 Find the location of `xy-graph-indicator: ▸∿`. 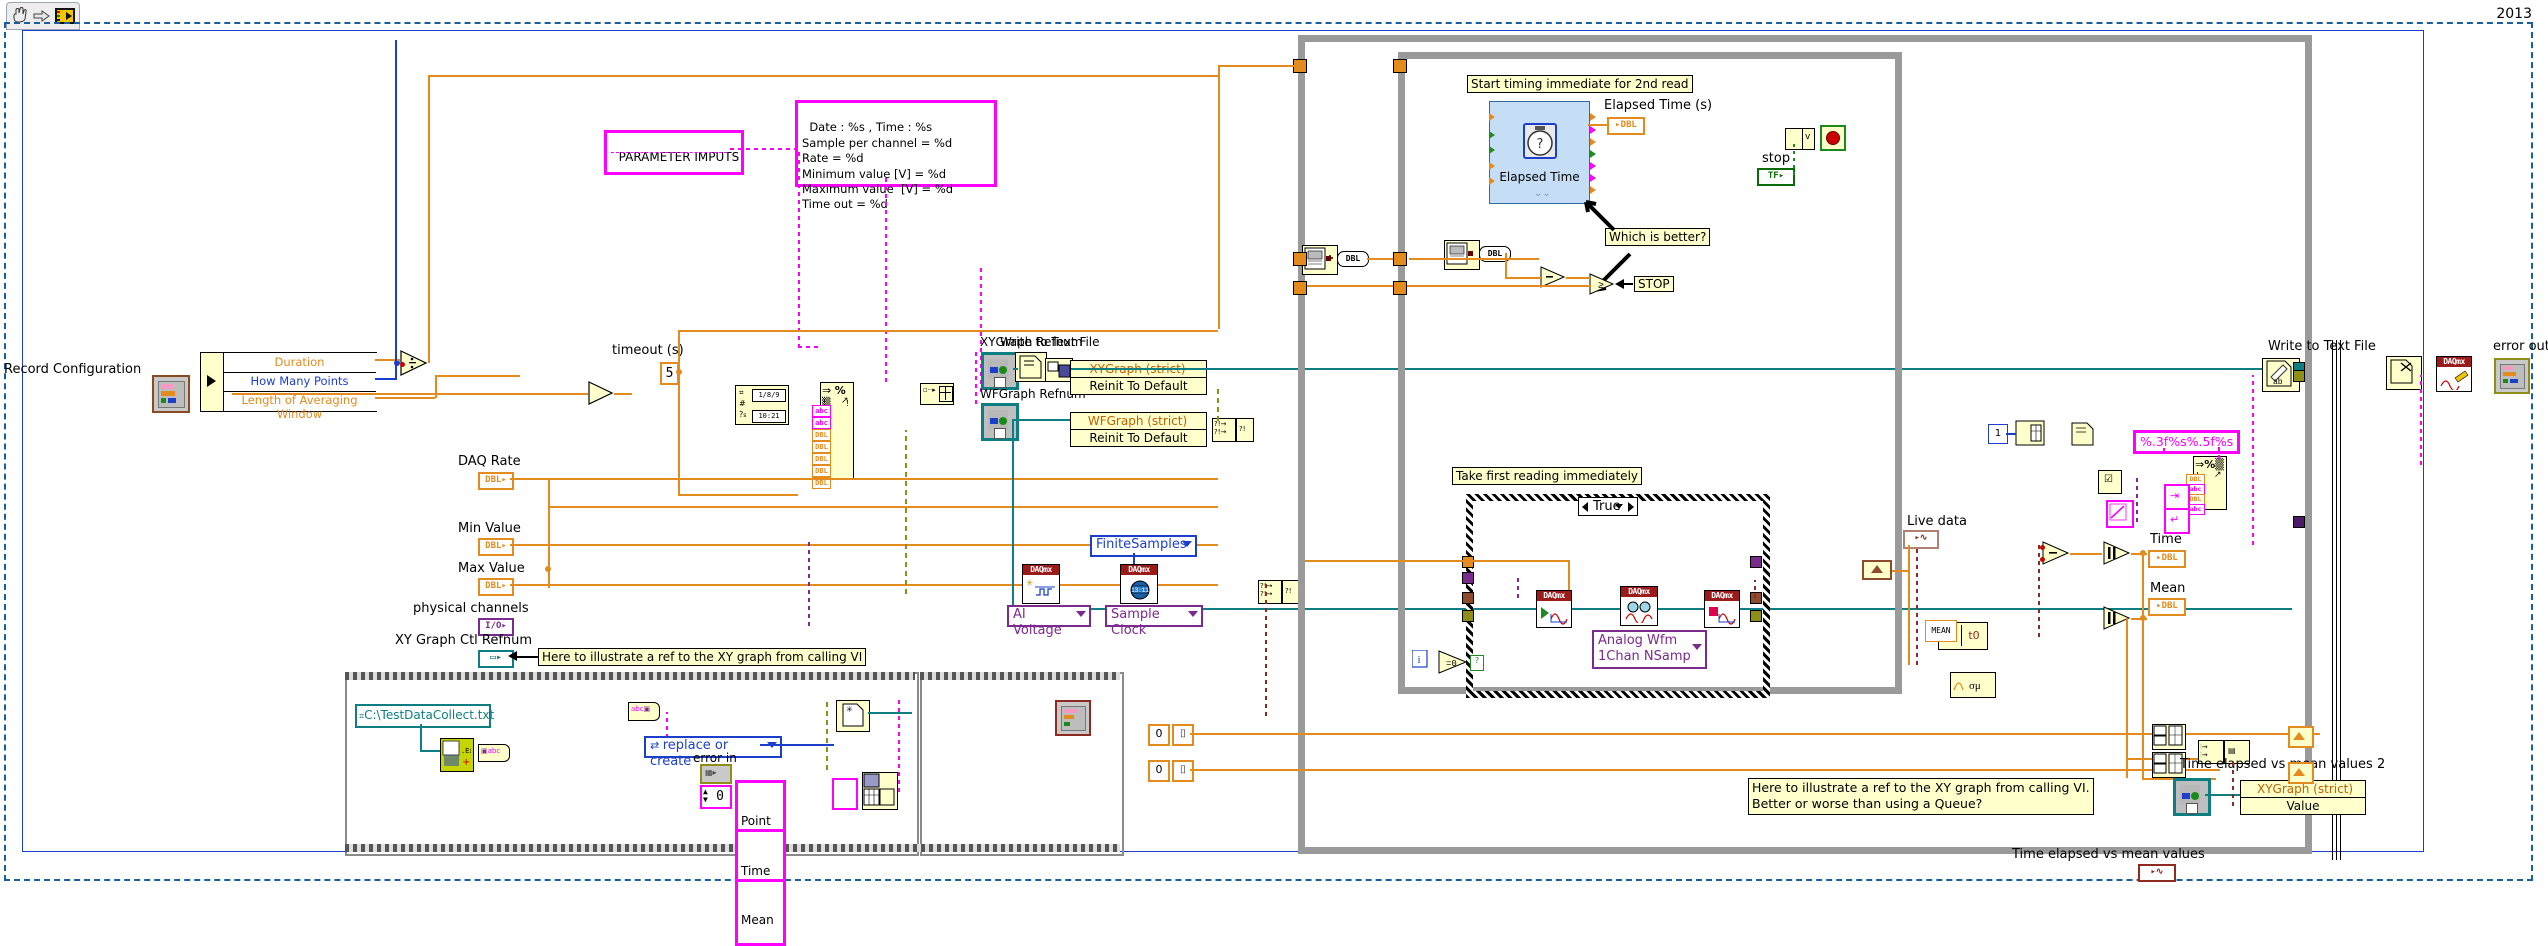

xy-graph-indicator: ▸∿ is located at coordinates (2157, 873).